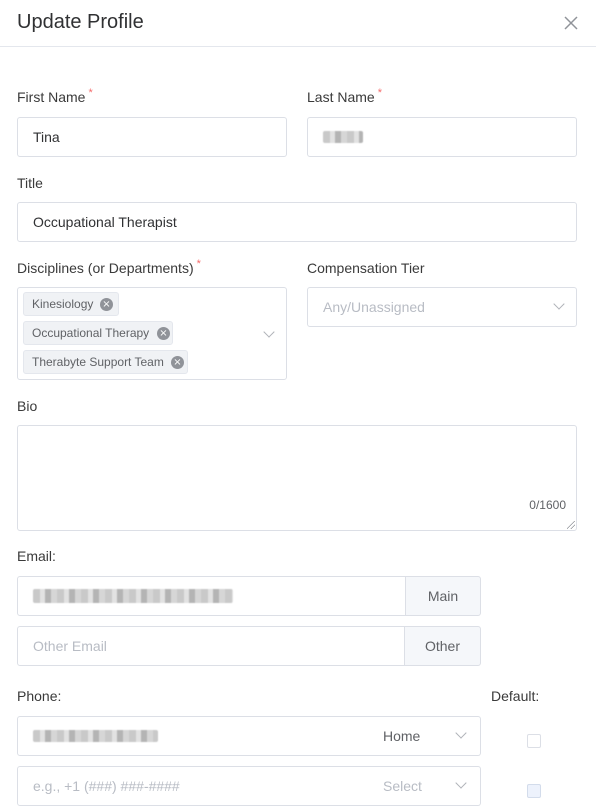  Describe the element at coordinates (366, 268) in the screenshot. I see `compensation-label: Compensation Tier` at that location.